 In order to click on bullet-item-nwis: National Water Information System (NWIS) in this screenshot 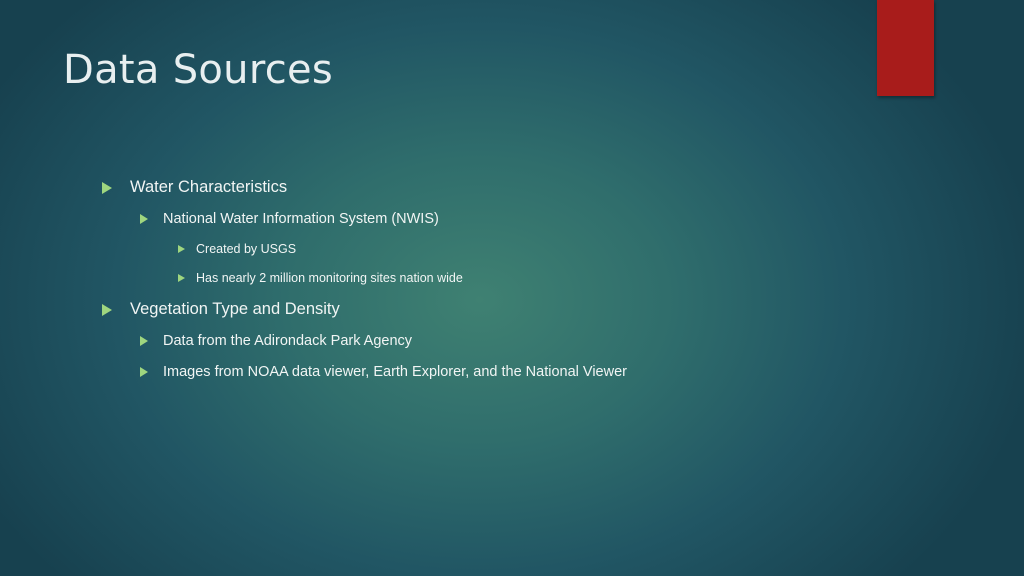, I will do `click(289, 219)`.